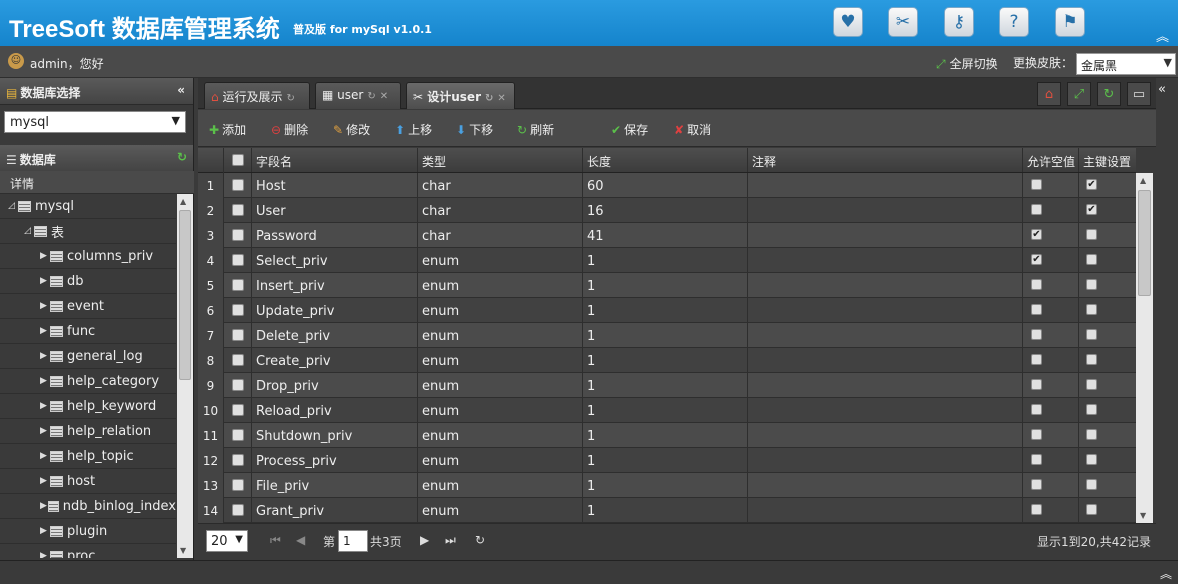  What do you see at coordinates (286, 236) in the screenshot?
I see `field-name-cell: Password` at bounding box center [286, 236].